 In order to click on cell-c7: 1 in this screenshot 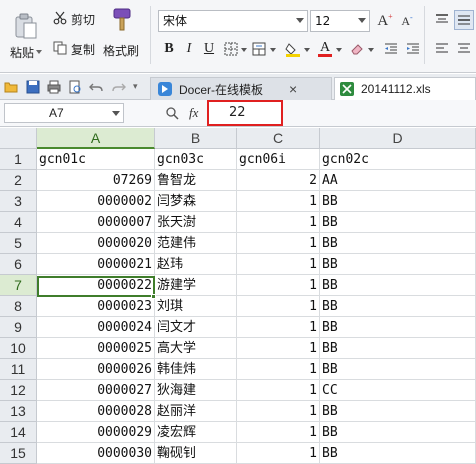, I will do `click(278, 285)`.